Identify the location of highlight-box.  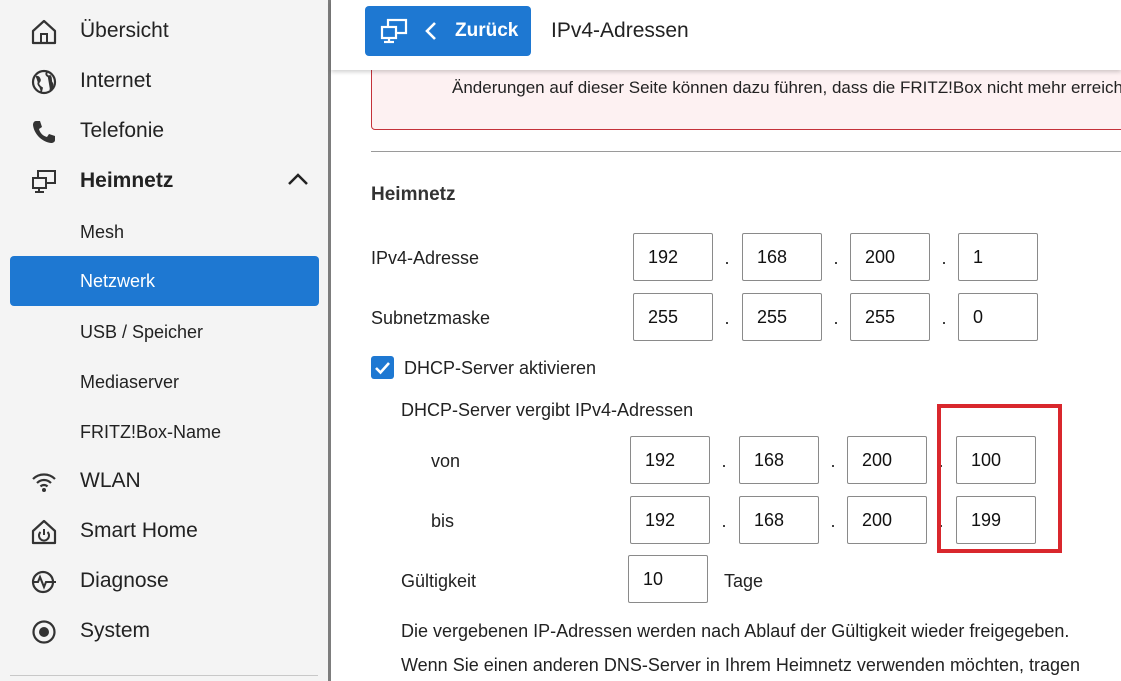
(999, 478).